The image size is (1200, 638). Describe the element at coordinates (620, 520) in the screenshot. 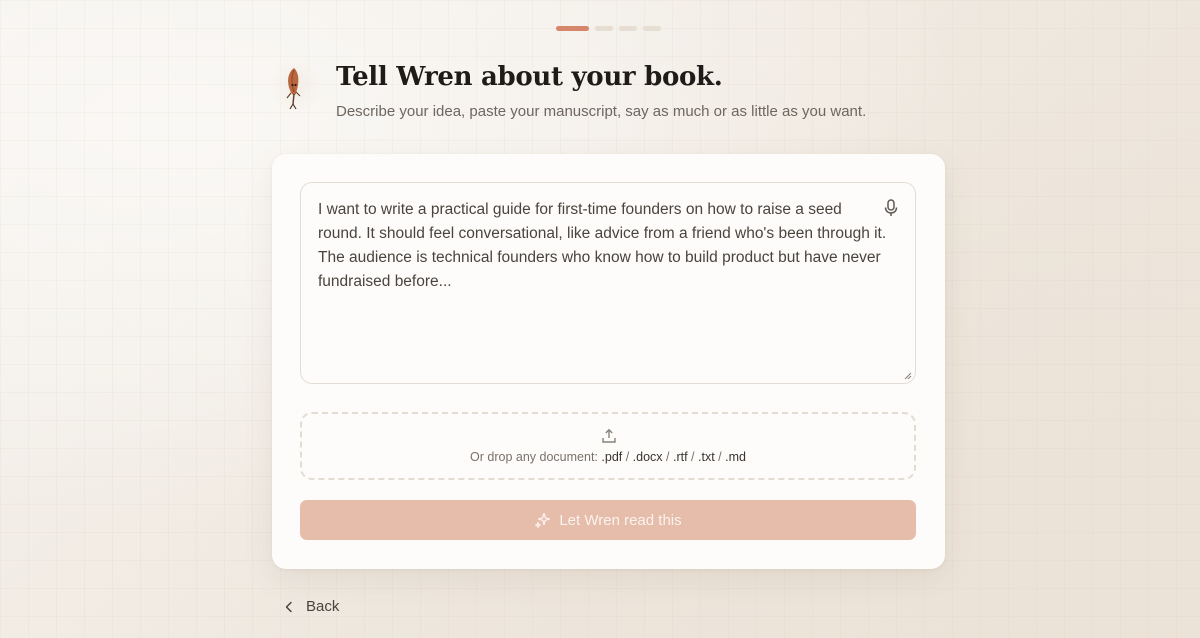

I see `cta-label: Let Wren read this` at that location.